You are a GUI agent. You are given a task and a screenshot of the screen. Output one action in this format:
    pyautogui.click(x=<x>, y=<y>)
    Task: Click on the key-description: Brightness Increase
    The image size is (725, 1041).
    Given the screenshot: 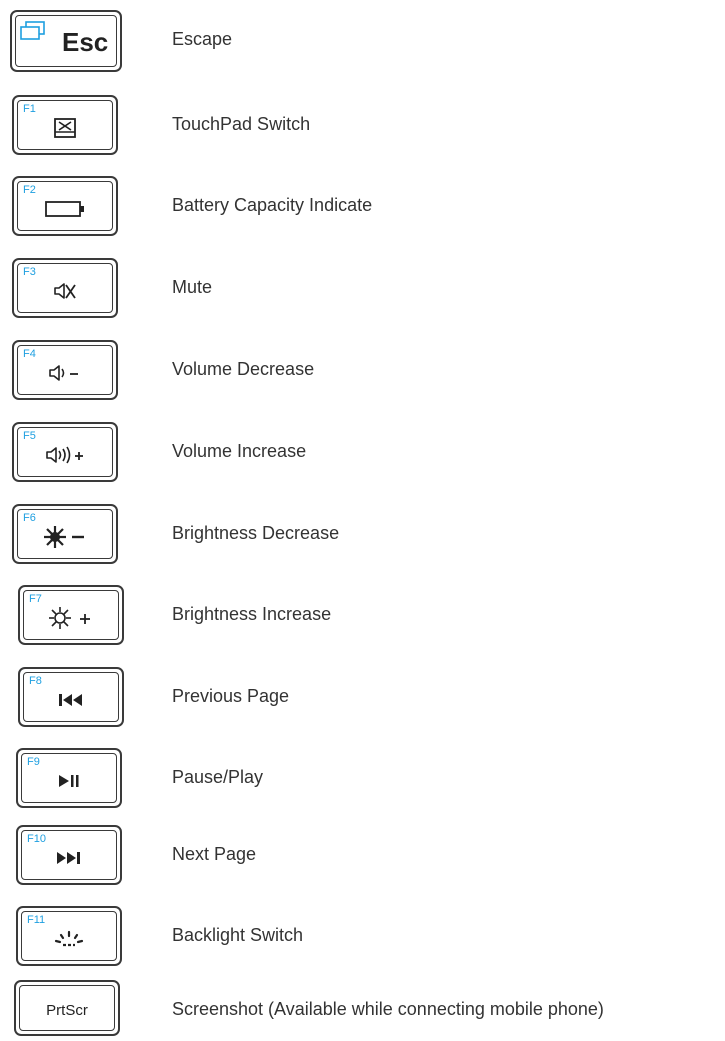 What is the action you would take?
    pyautogui.click(x=252, y=614)
    